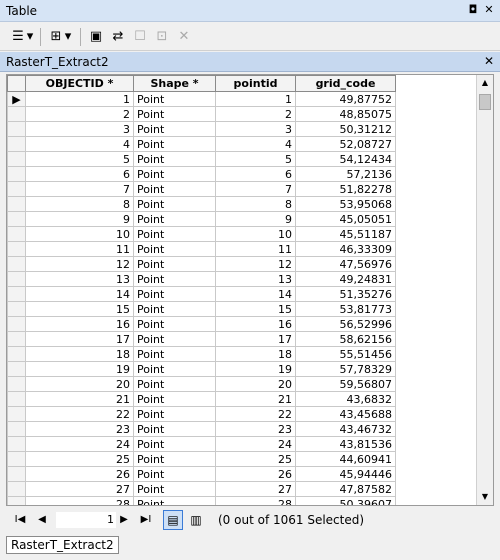  Describe the element at coordinates (86, 520) in the screenshot. I see `current-record-field: 1` at that location.